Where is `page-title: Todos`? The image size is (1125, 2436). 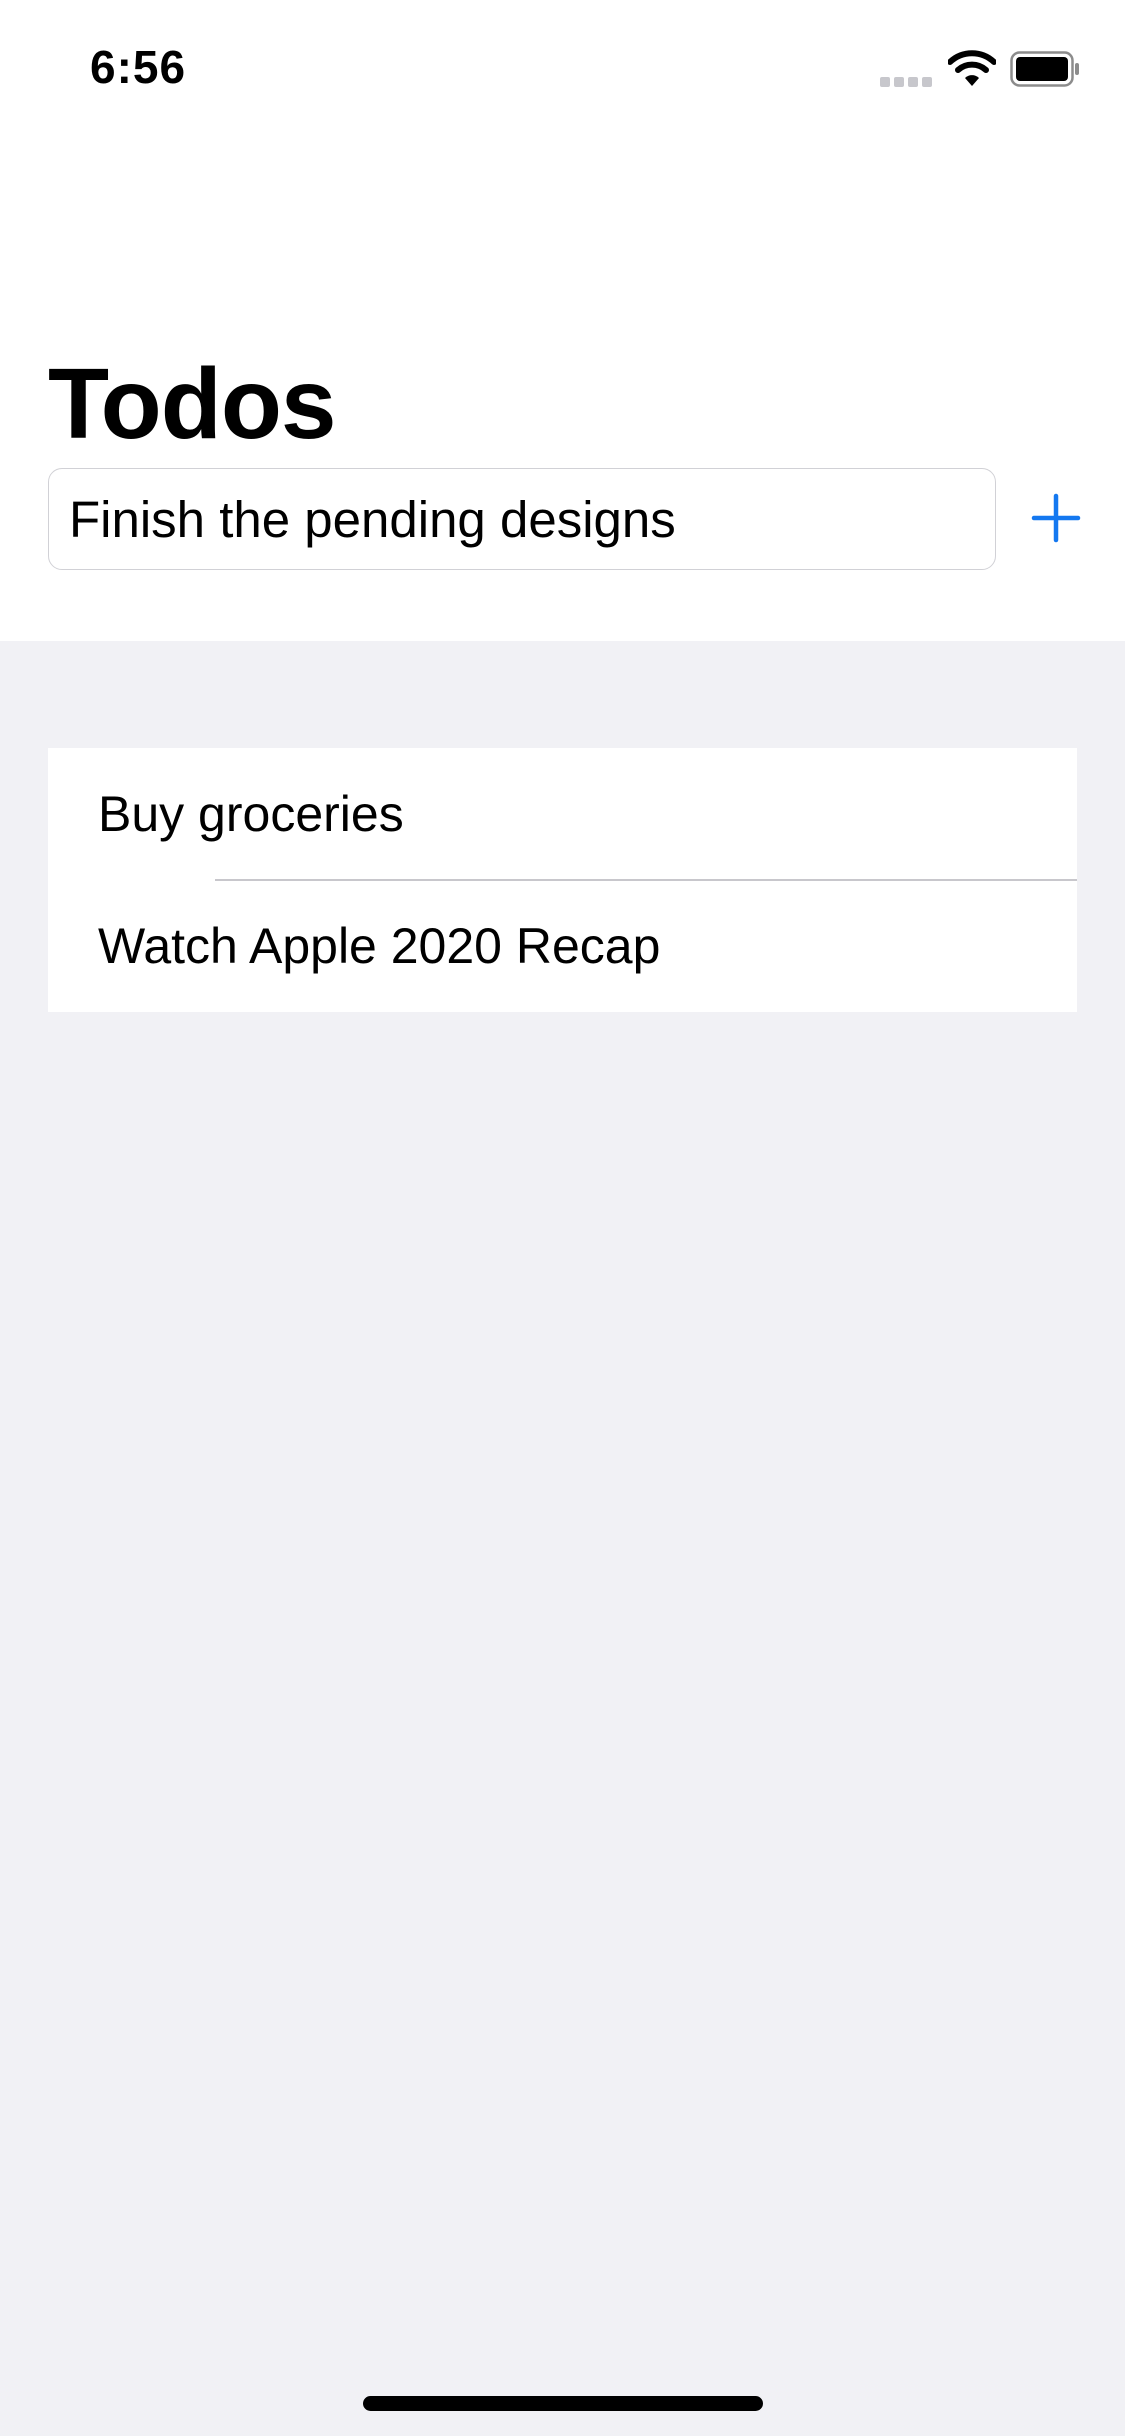 page-title: Todos is located at coordinates (192, 404).